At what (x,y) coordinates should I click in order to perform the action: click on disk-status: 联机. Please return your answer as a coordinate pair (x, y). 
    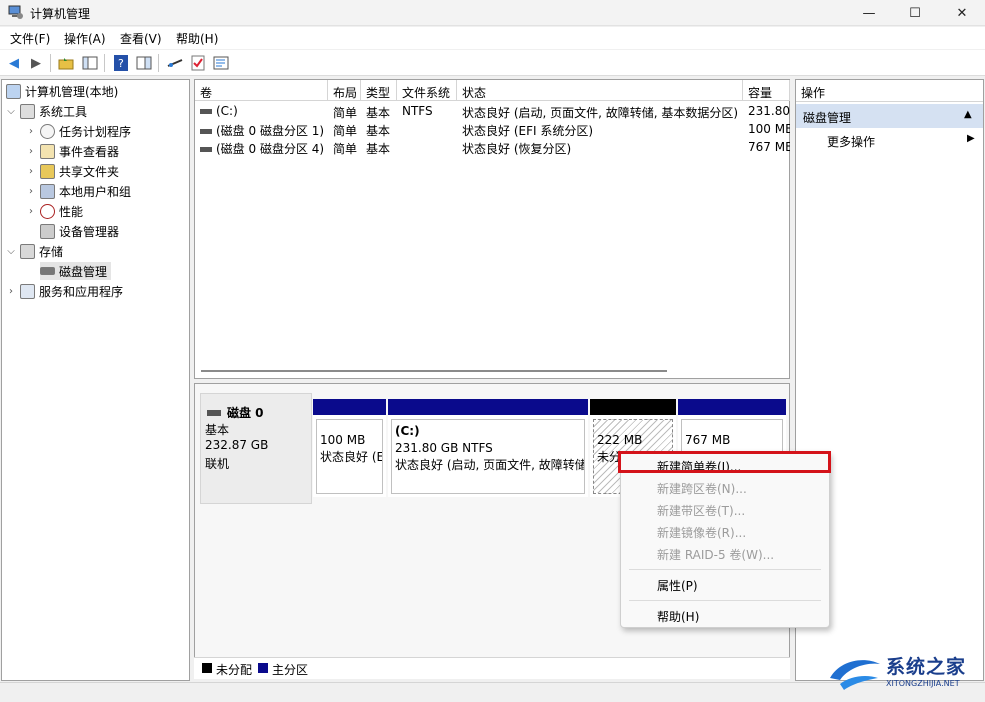
    Looking at the image, I should click on (217, 464).